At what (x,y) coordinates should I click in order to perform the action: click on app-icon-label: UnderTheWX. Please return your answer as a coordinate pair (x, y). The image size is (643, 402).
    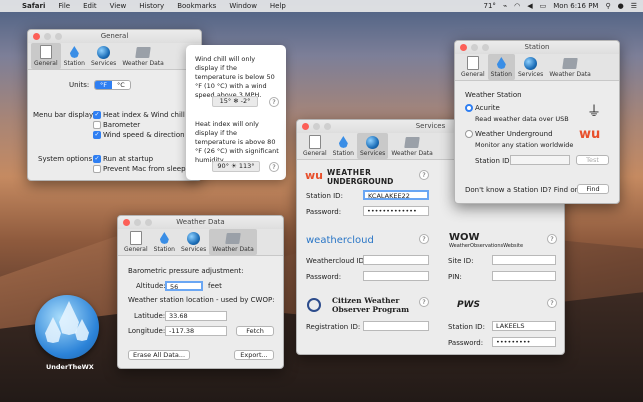
    Looking at the image, I should click on (70, 367).